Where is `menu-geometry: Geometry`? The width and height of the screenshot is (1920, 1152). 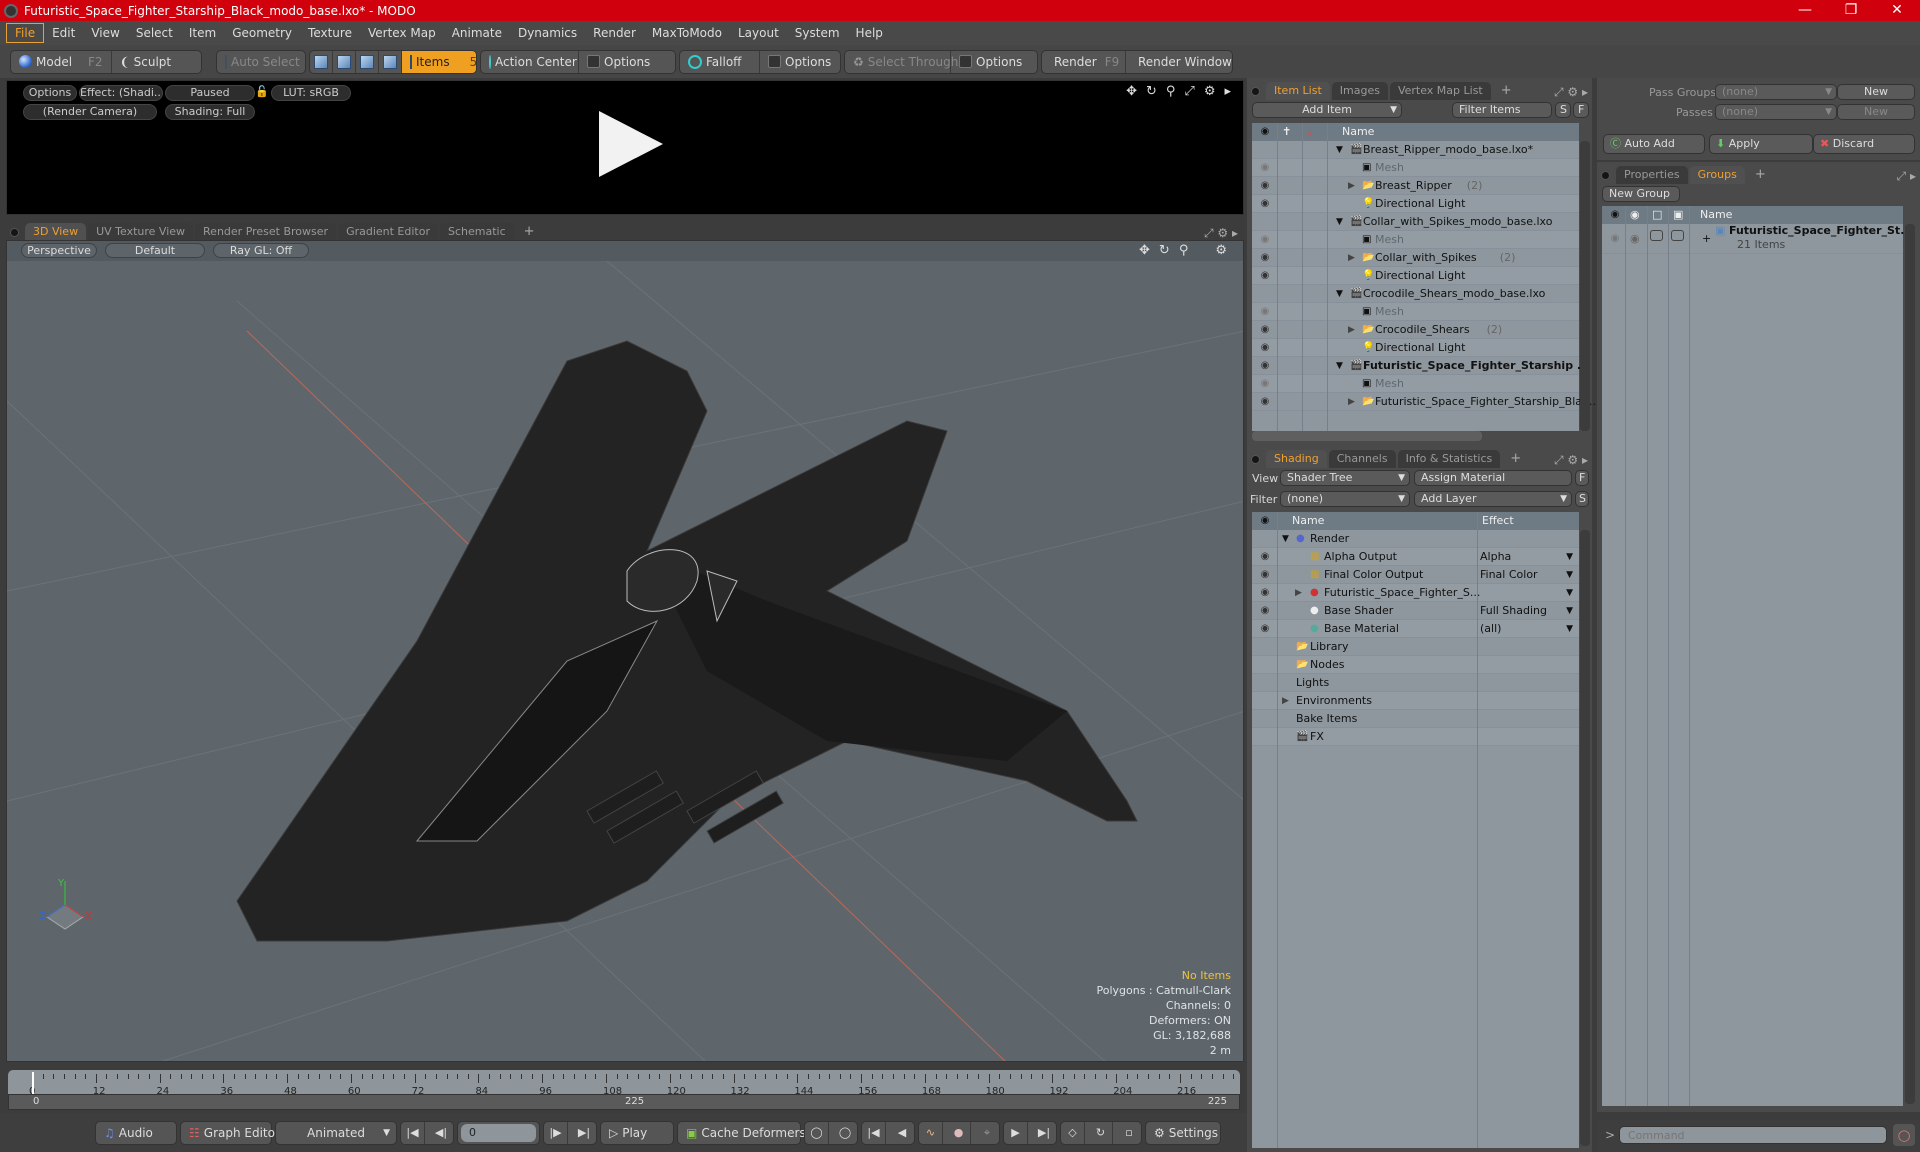
menu-geometry: Geometry is located at coordinates (262, 33).